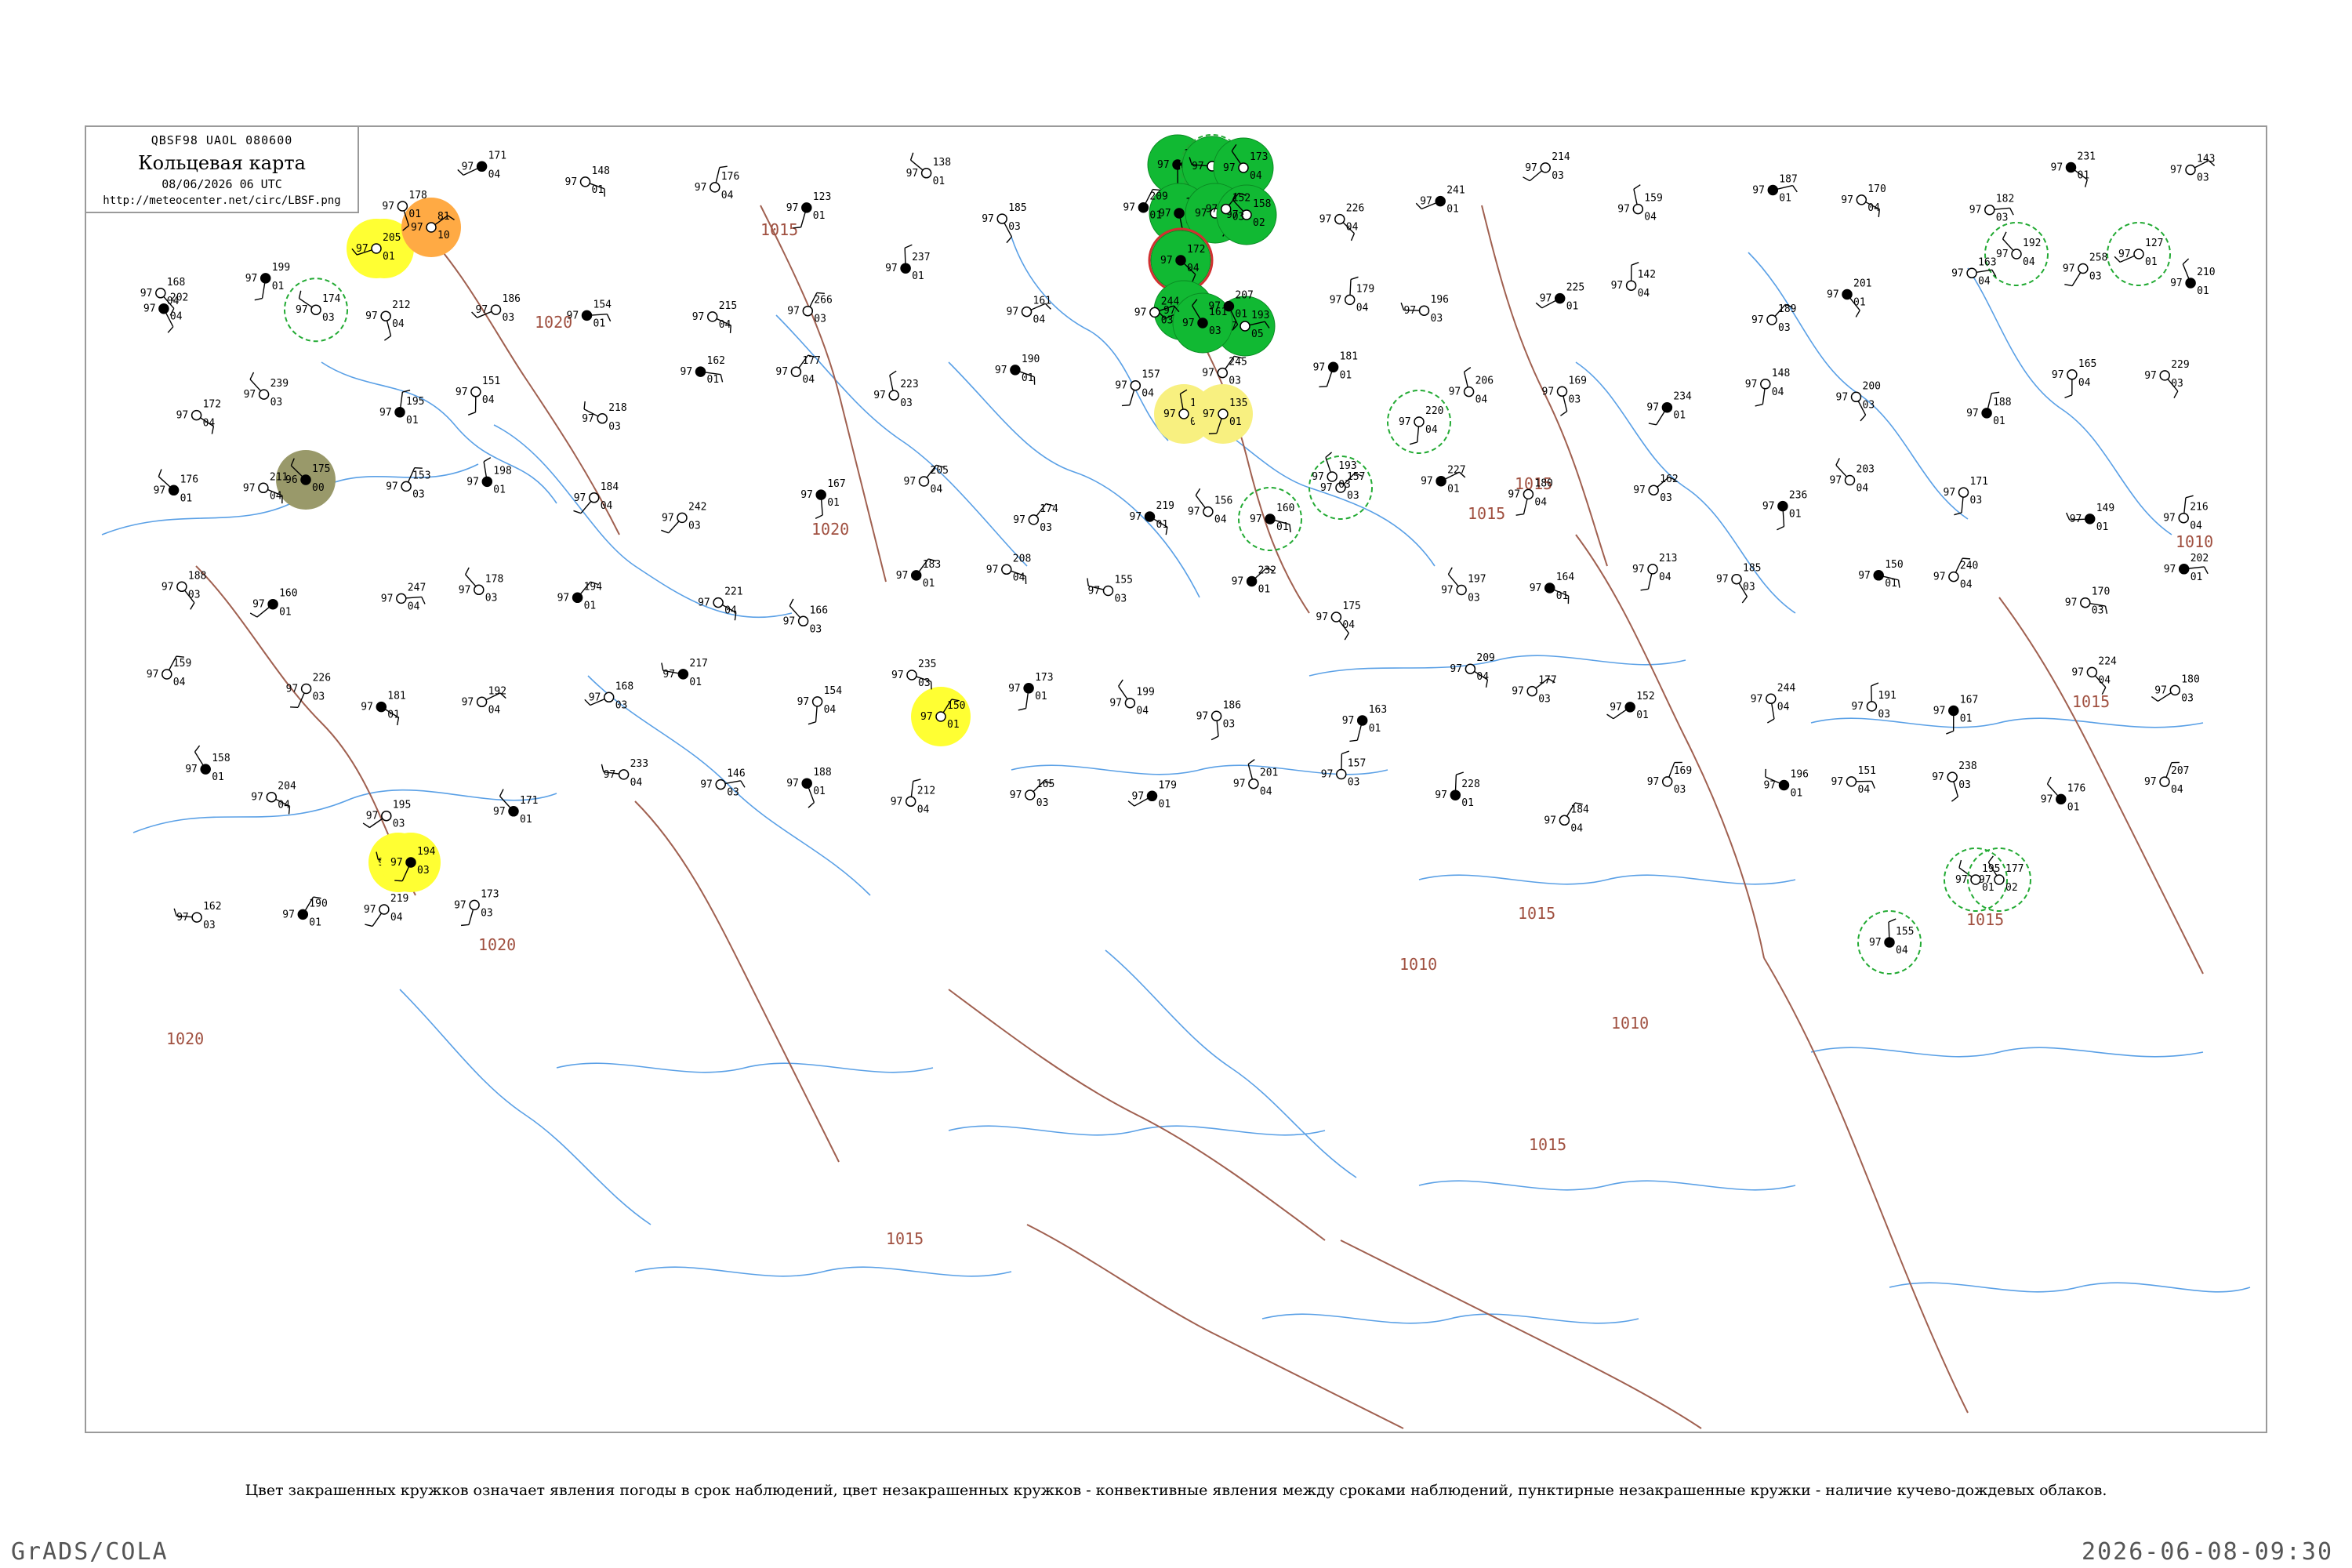  What do you see at coordinates (2087, 364) in the screenshot?
I see `pressure-value: 165` at bounding box center [2087, 364].